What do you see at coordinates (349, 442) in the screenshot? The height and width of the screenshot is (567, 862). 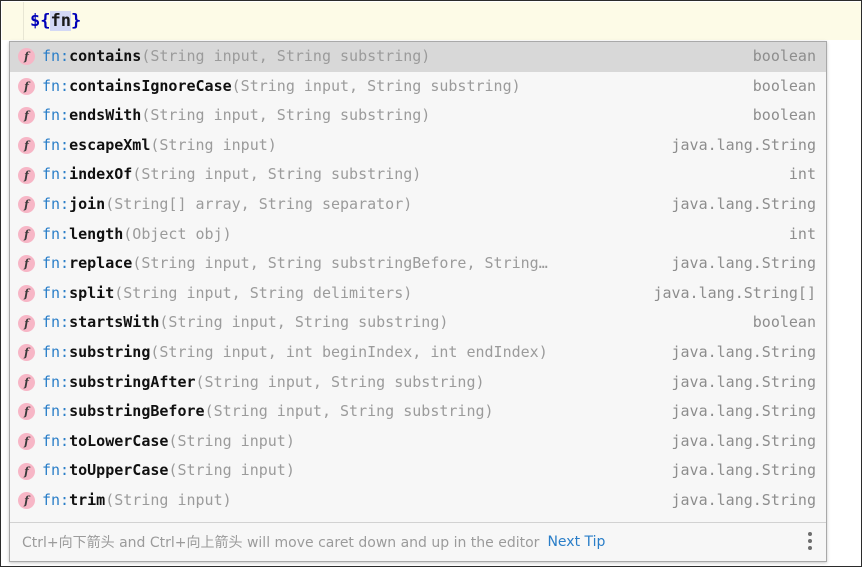 I see `completion-item-signature: fn:toLowerCase(String input)` at bounding box center [349, 442].